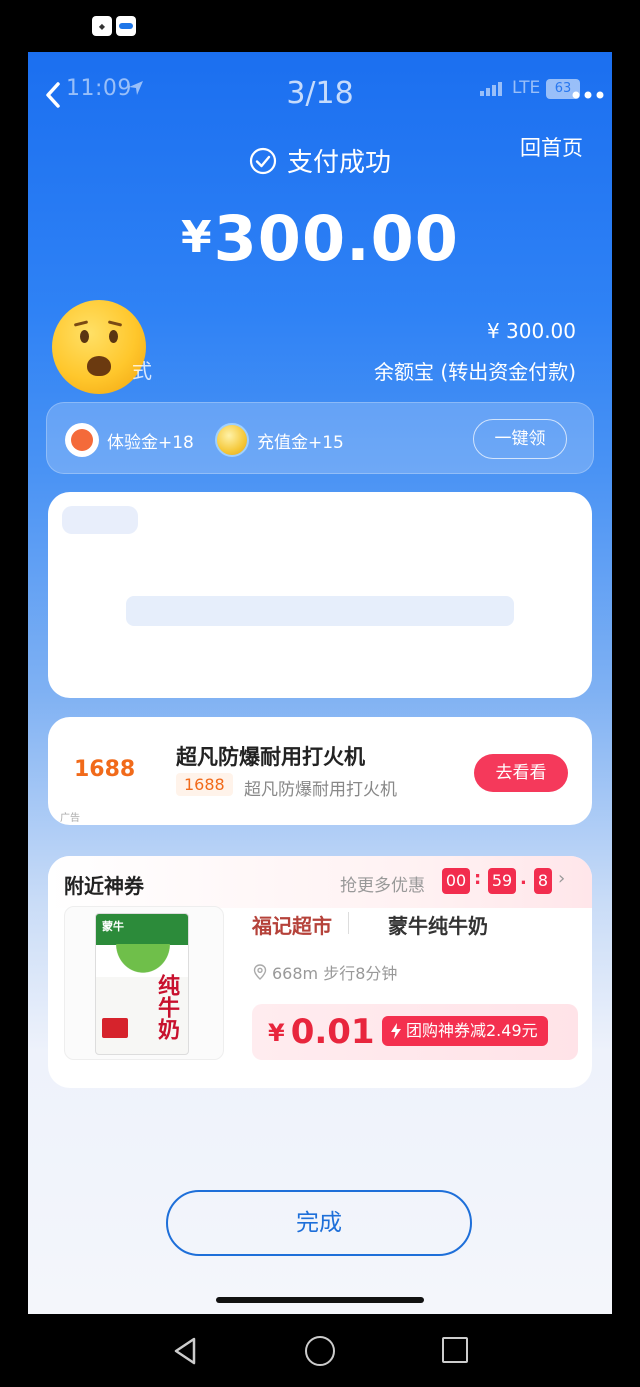  Describe the element at coordinates (491, 89) in the screenshot. I see `signal-icon` at that location.